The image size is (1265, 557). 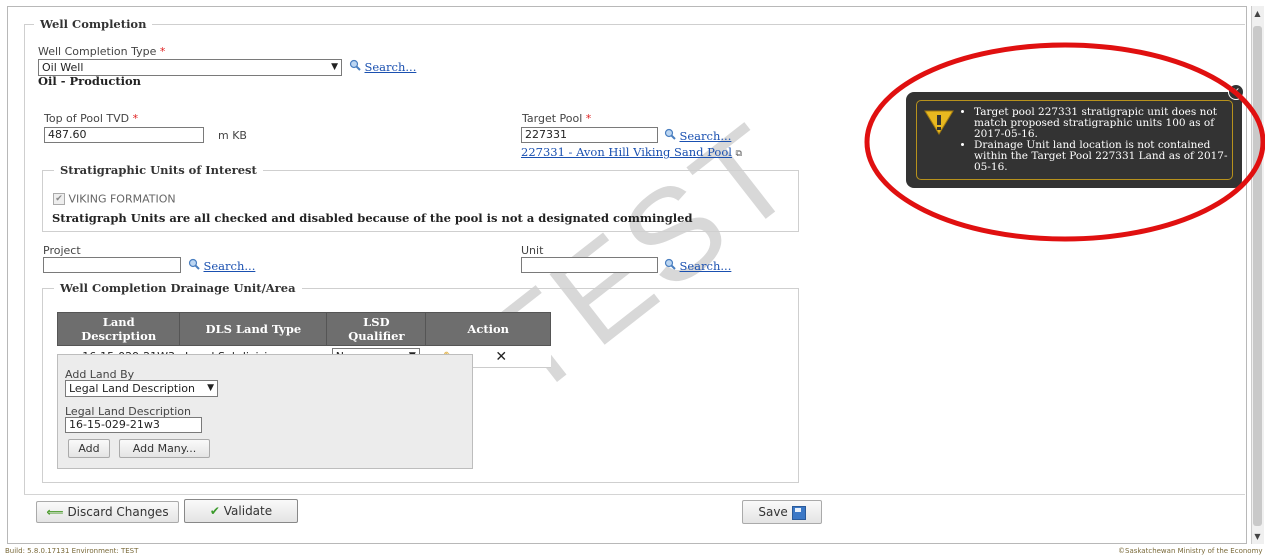 I want to click on discard-changes-button: ⟸ Discard Changes, so click(x=107, y=512).